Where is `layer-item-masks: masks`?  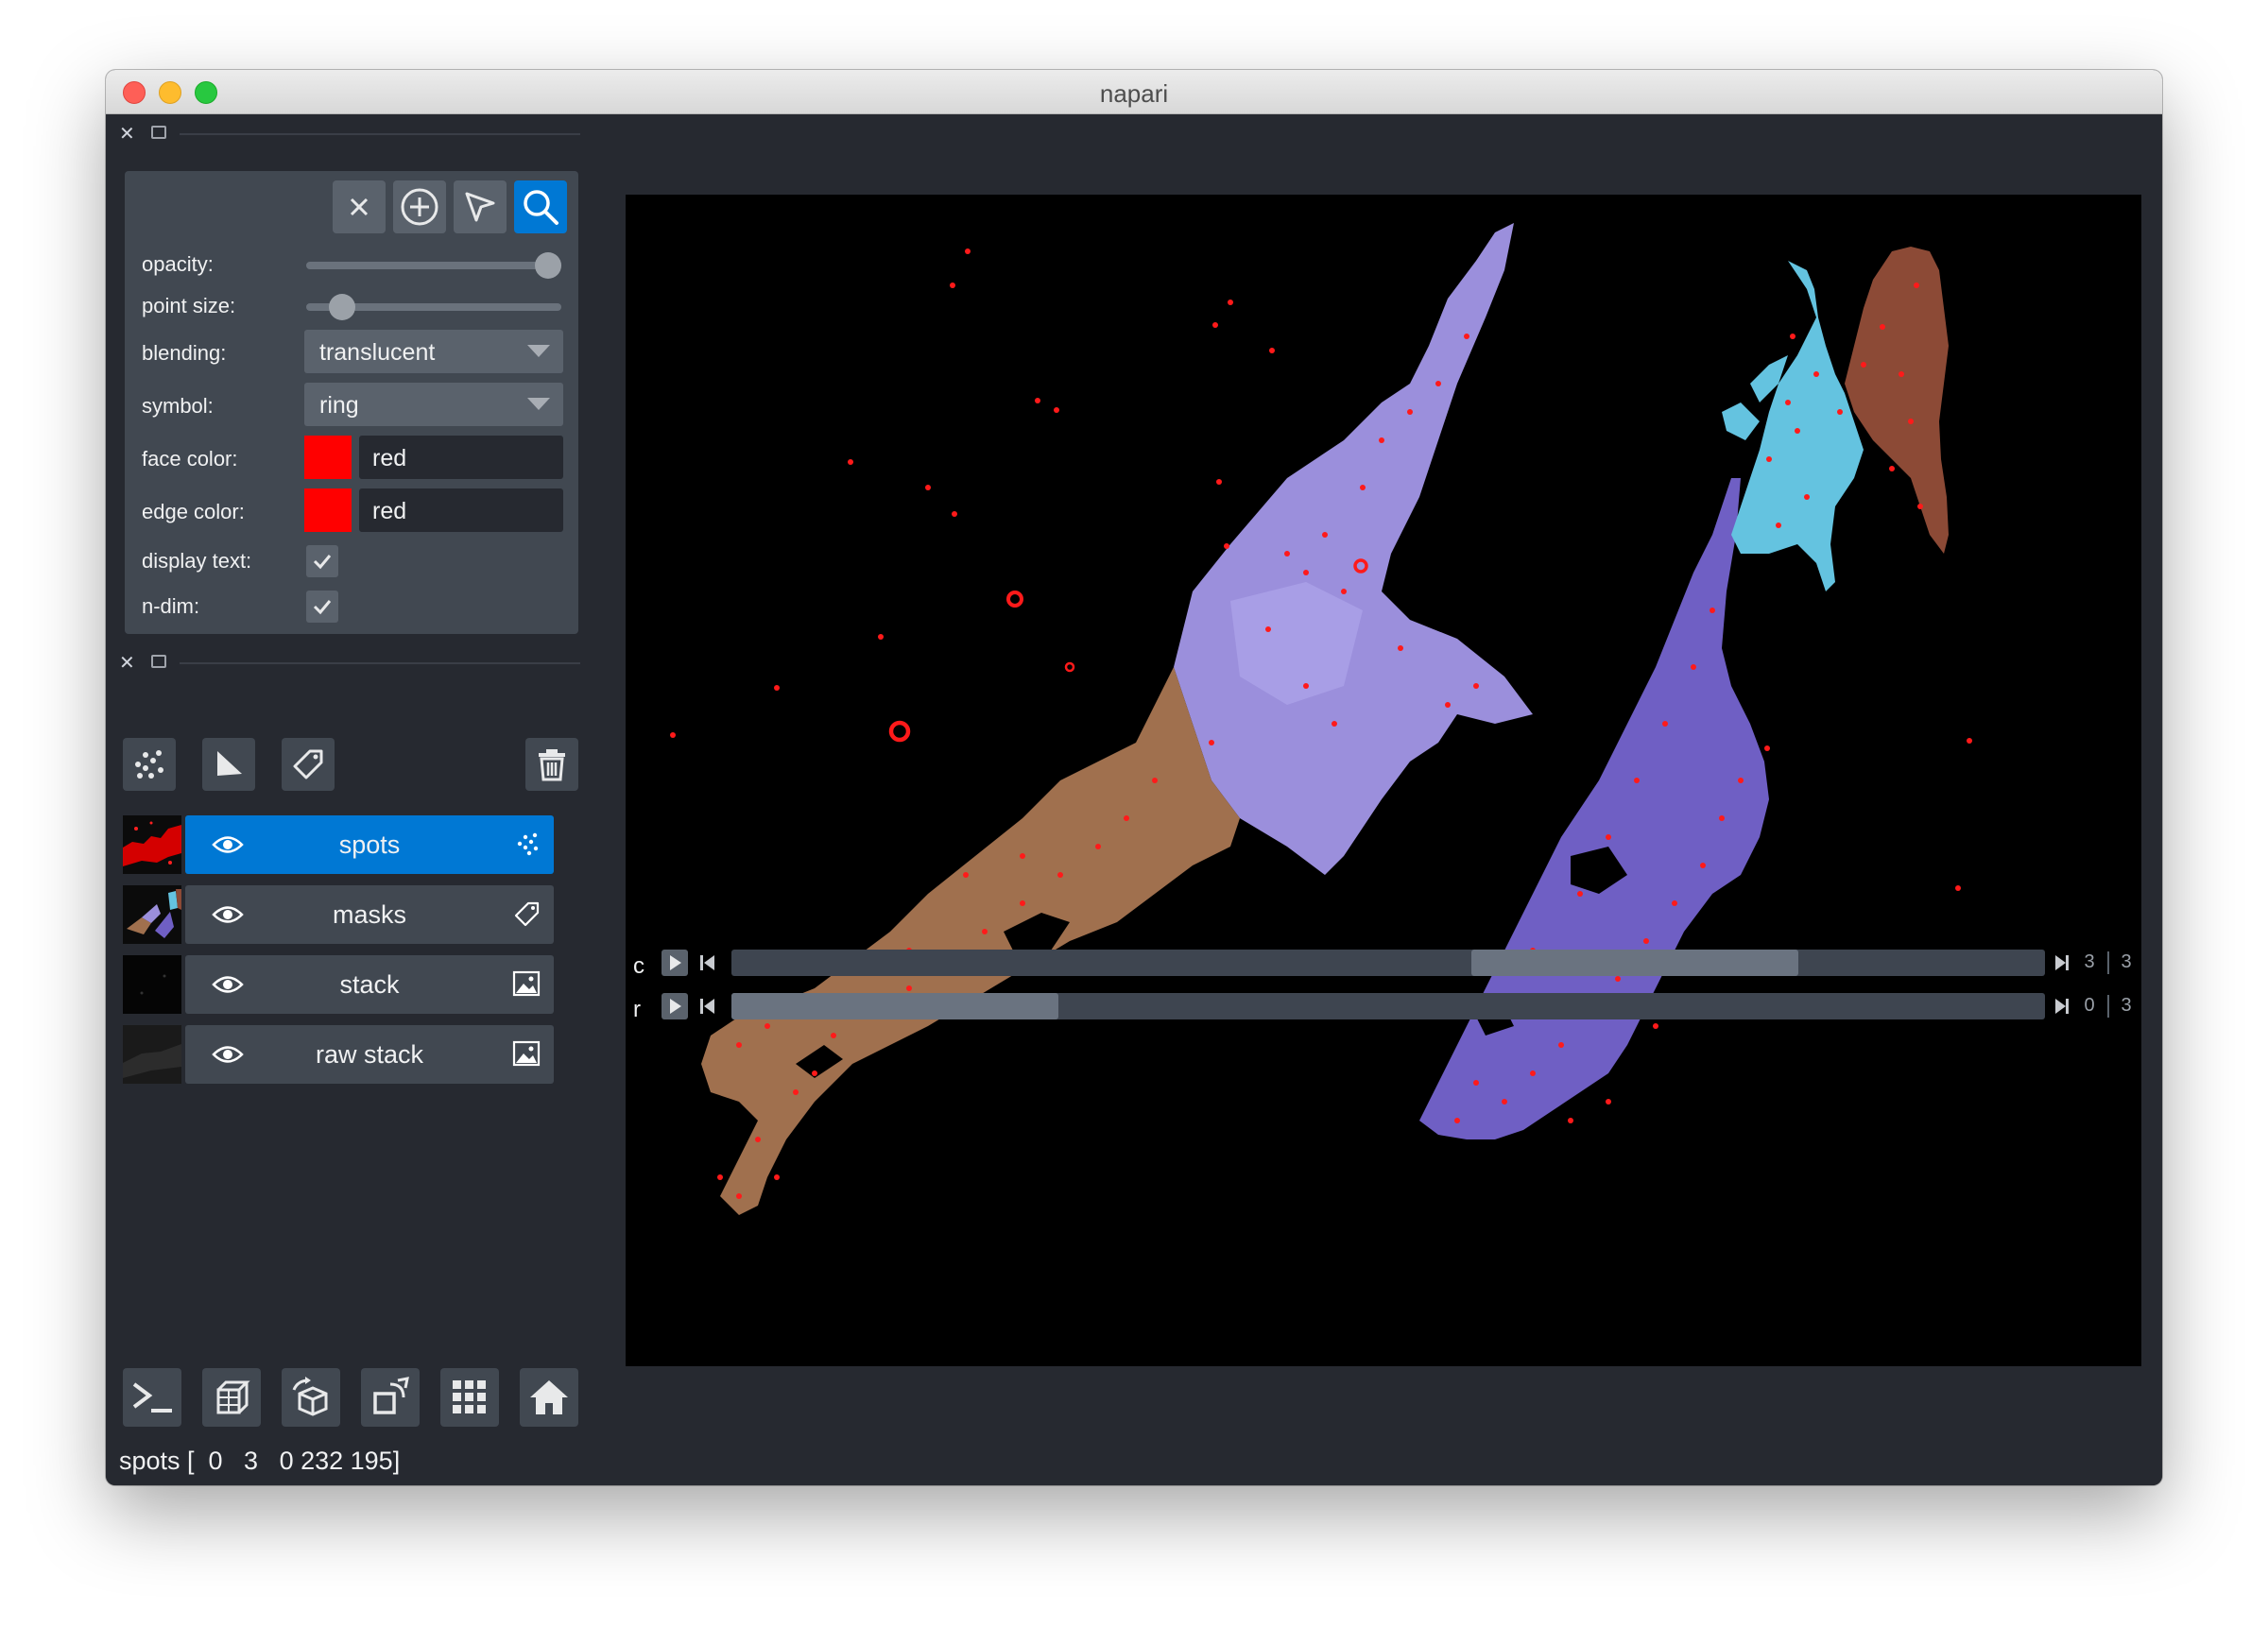 layer-item-masks: masks is located at coordinates (338, 914).